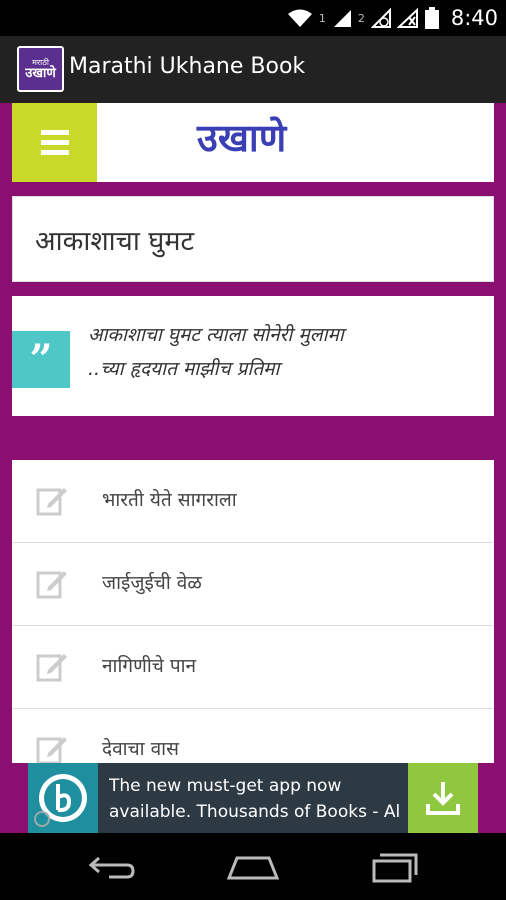 This screenshot has height=900, width=506. I want to click on ukhana-title-card: आकाशाचा घुमट, so click(253, 239).